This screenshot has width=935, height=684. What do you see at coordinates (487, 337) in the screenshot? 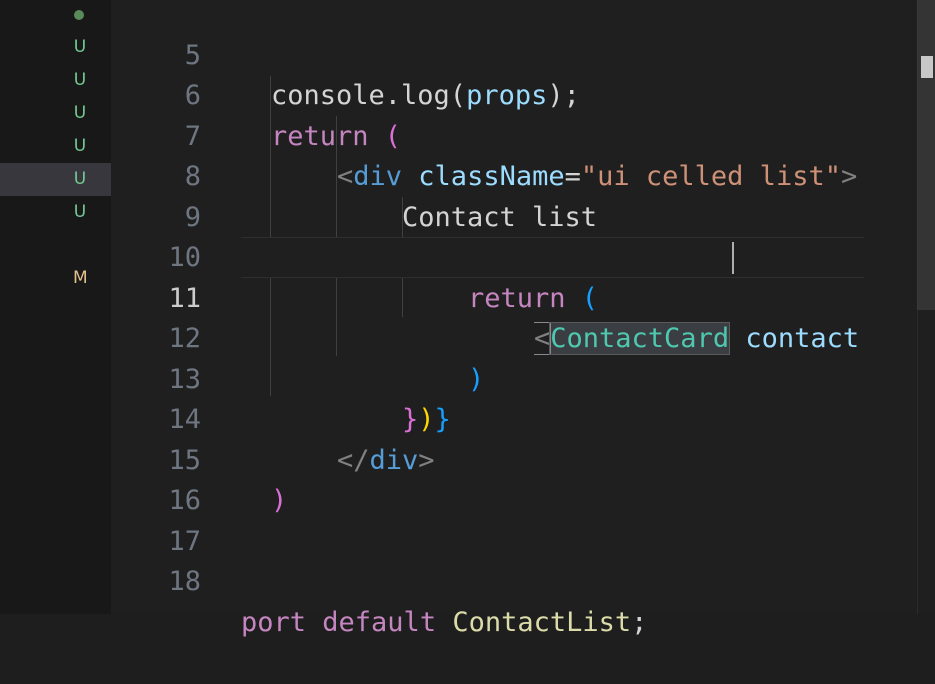
I see `code-line: 12 )` at bounding box center [487, 337].